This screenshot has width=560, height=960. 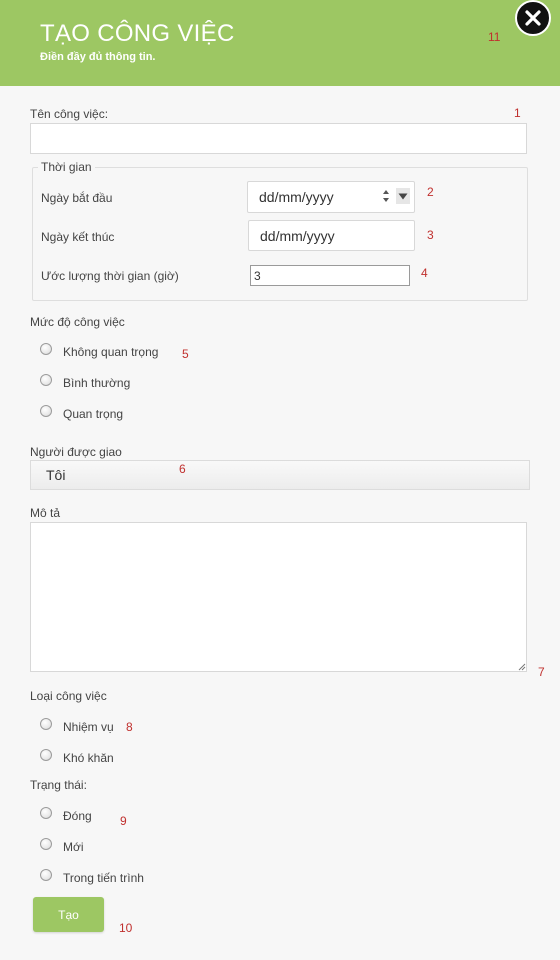 What do you see at coordinates (430, 235) in the screenshot?
I see `annotation-3: 3` at bounding box center [430, 235].